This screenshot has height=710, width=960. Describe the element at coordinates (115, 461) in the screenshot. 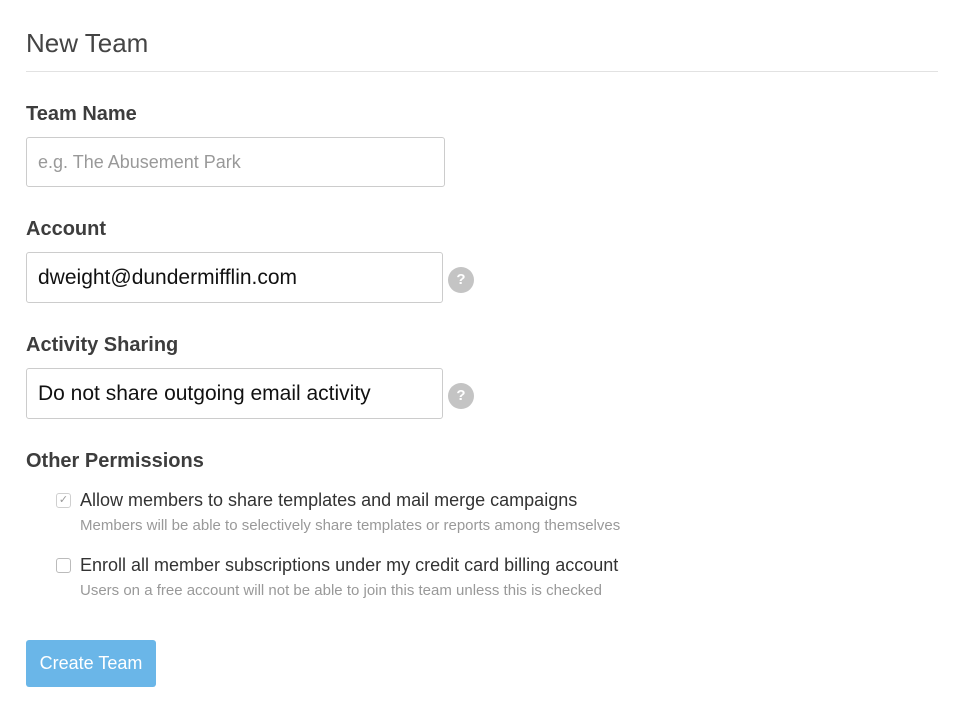

I see `other-permissions-label: Other Permissions` at that location.